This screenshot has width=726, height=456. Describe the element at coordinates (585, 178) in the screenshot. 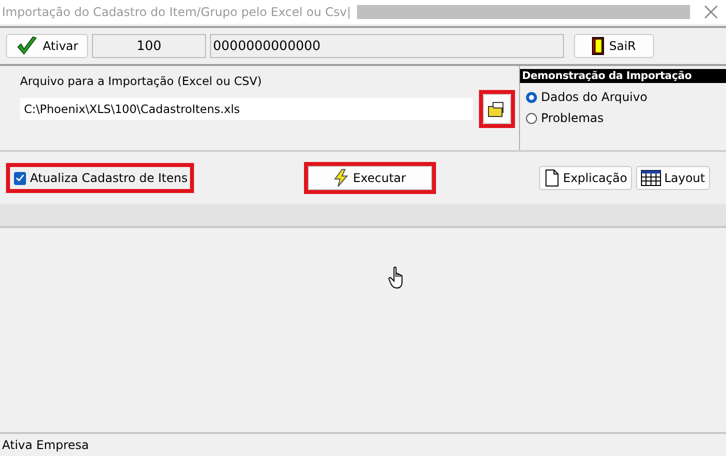

I see `explanation-button: Explicação` at that location.